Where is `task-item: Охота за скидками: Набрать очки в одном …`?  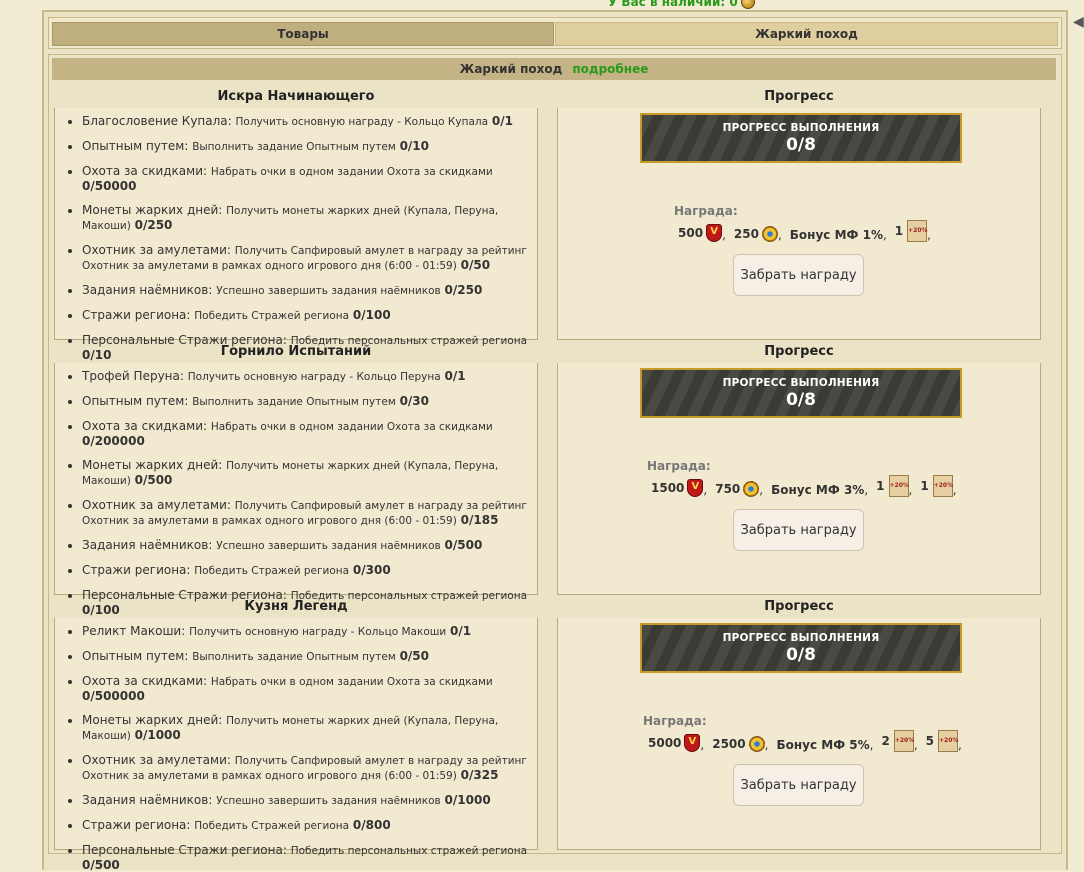
task-item: Охота за скидками: Набрать очки в одном … is located at coordinates (305, 433).